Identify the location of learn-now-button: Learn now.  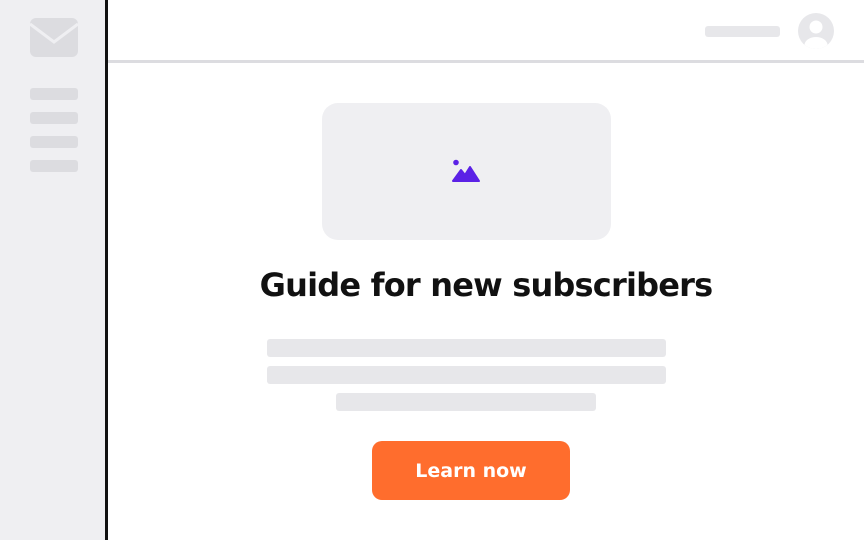
(471, 470).